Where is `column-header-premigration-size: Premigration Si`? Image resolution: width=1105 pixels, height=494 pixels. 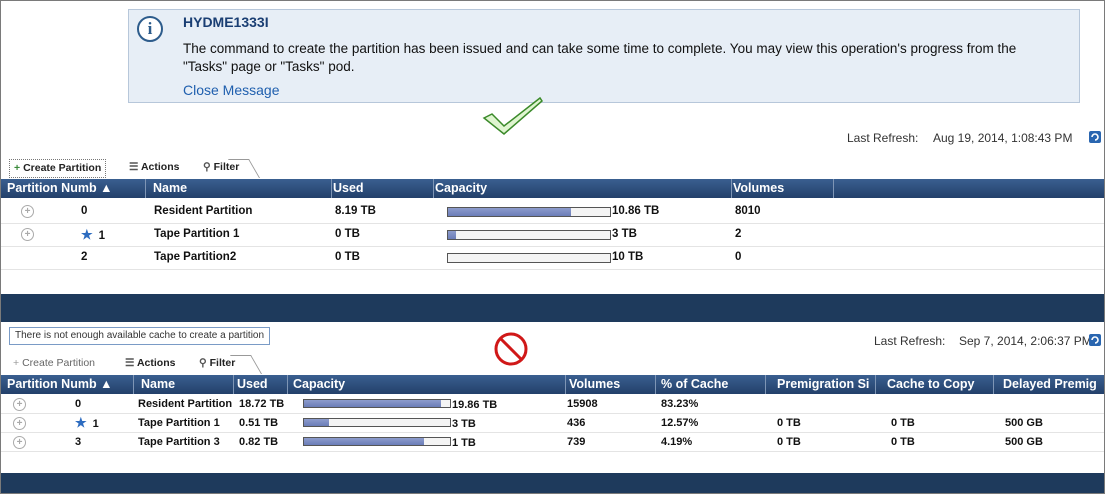 column-header-premigration-size: Premigration Si is located at coordinates (823, 384).